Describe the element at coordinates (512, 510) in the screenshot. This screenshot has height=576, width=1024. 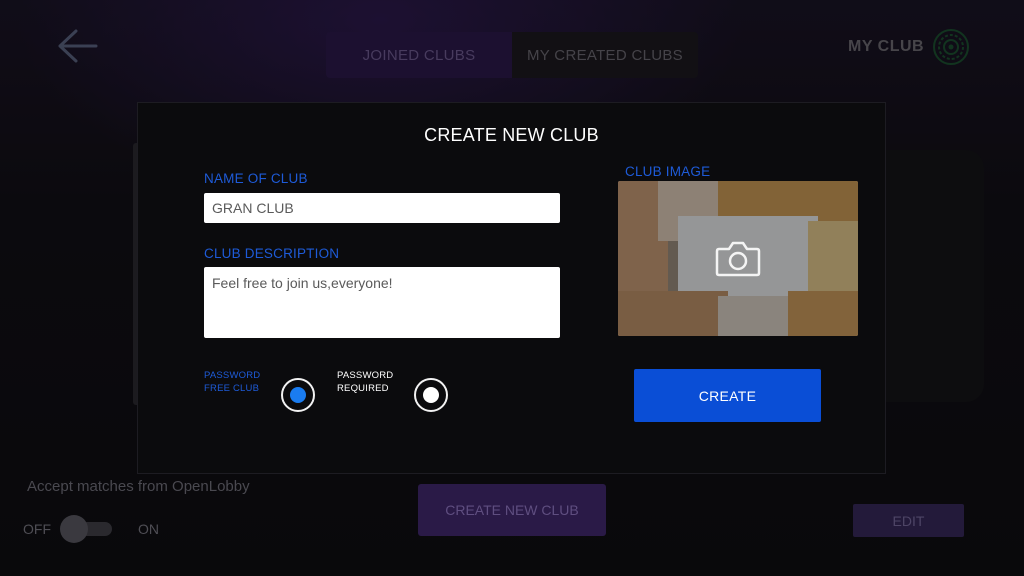
I see `create-new-club-button: CREATE NEW CLUB` at that location.